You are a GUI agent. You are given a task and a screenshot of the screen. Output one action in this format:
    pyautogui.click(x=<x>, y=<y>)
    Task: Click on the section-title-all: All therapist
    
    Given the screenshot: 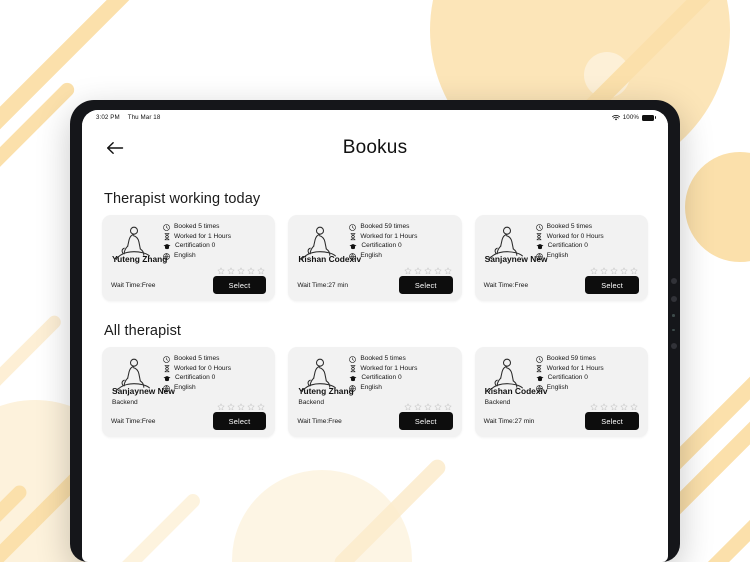 What is the action you would take?
    pyautogui.click(x=143, y=331)
    